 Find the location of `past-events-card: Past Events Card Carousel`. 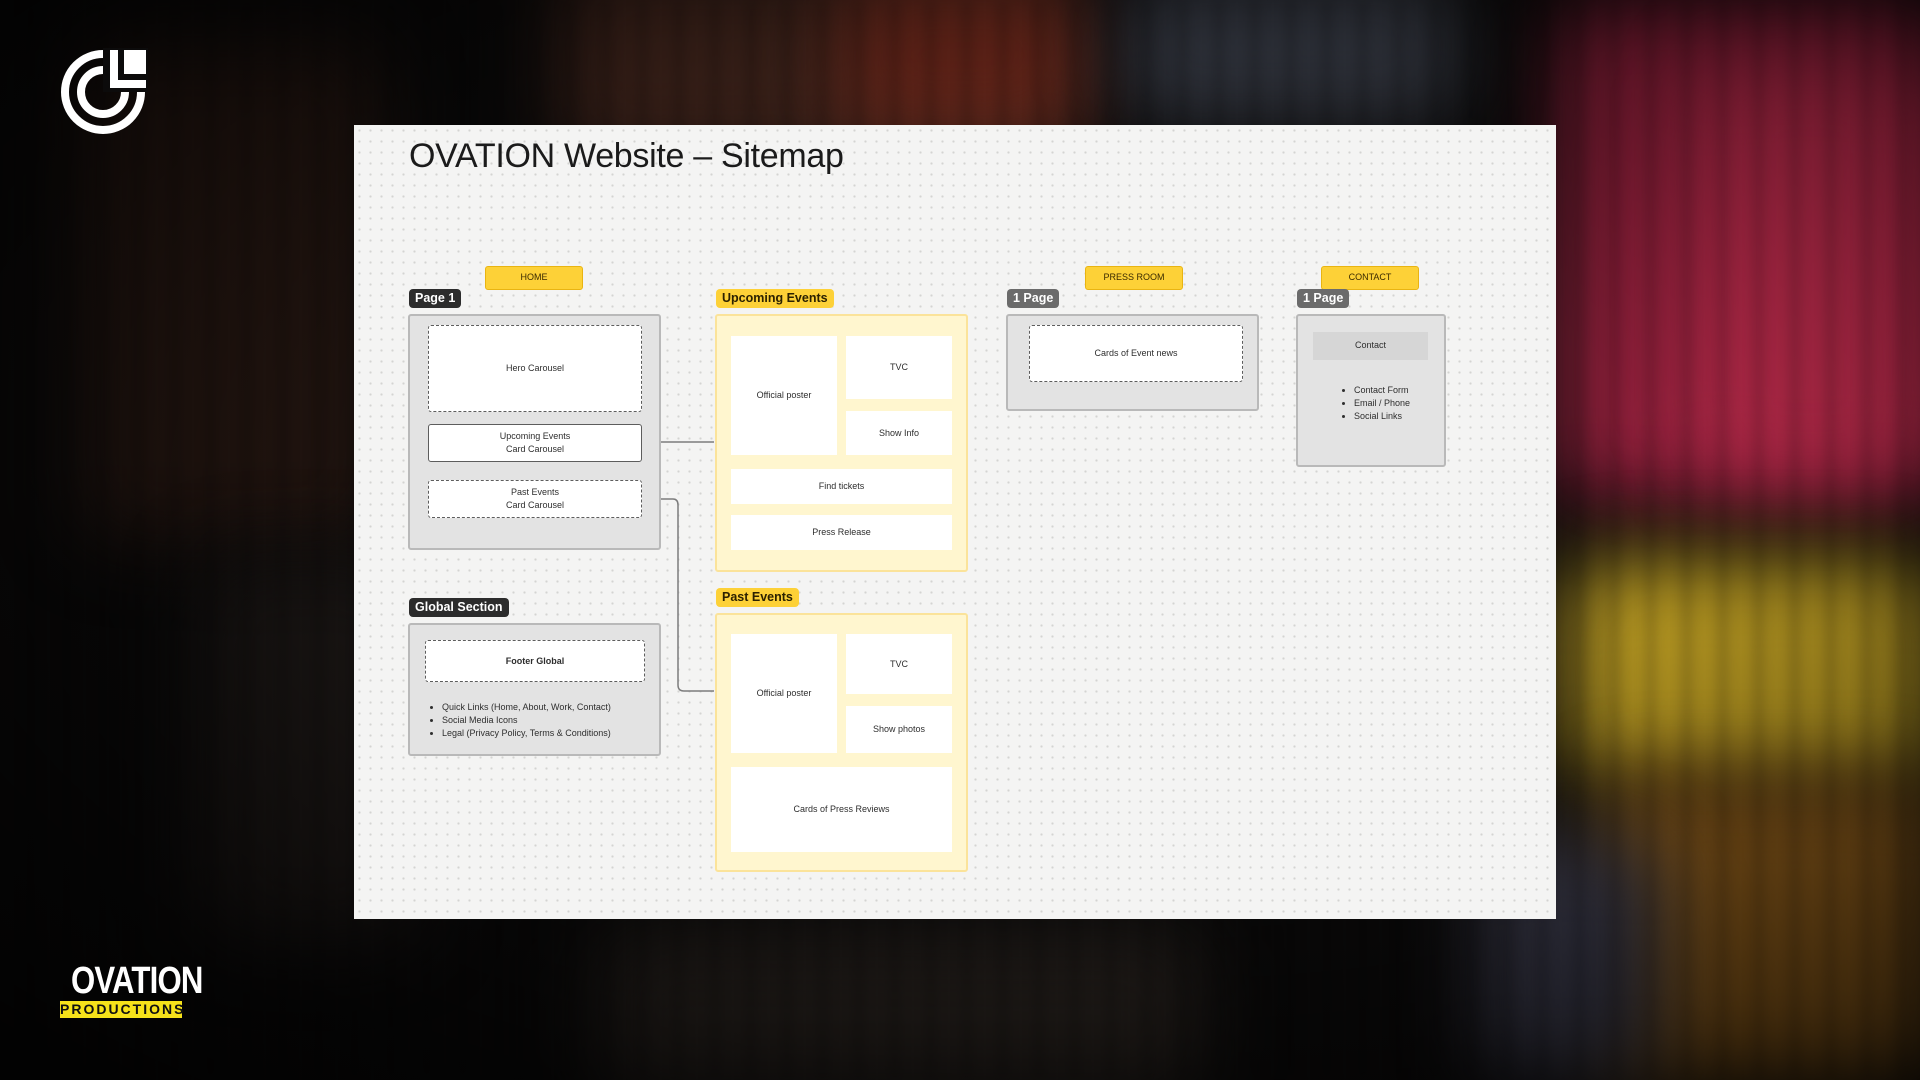

past-events-card: Past Events Card Carousel is located at coordinates (535, 499).